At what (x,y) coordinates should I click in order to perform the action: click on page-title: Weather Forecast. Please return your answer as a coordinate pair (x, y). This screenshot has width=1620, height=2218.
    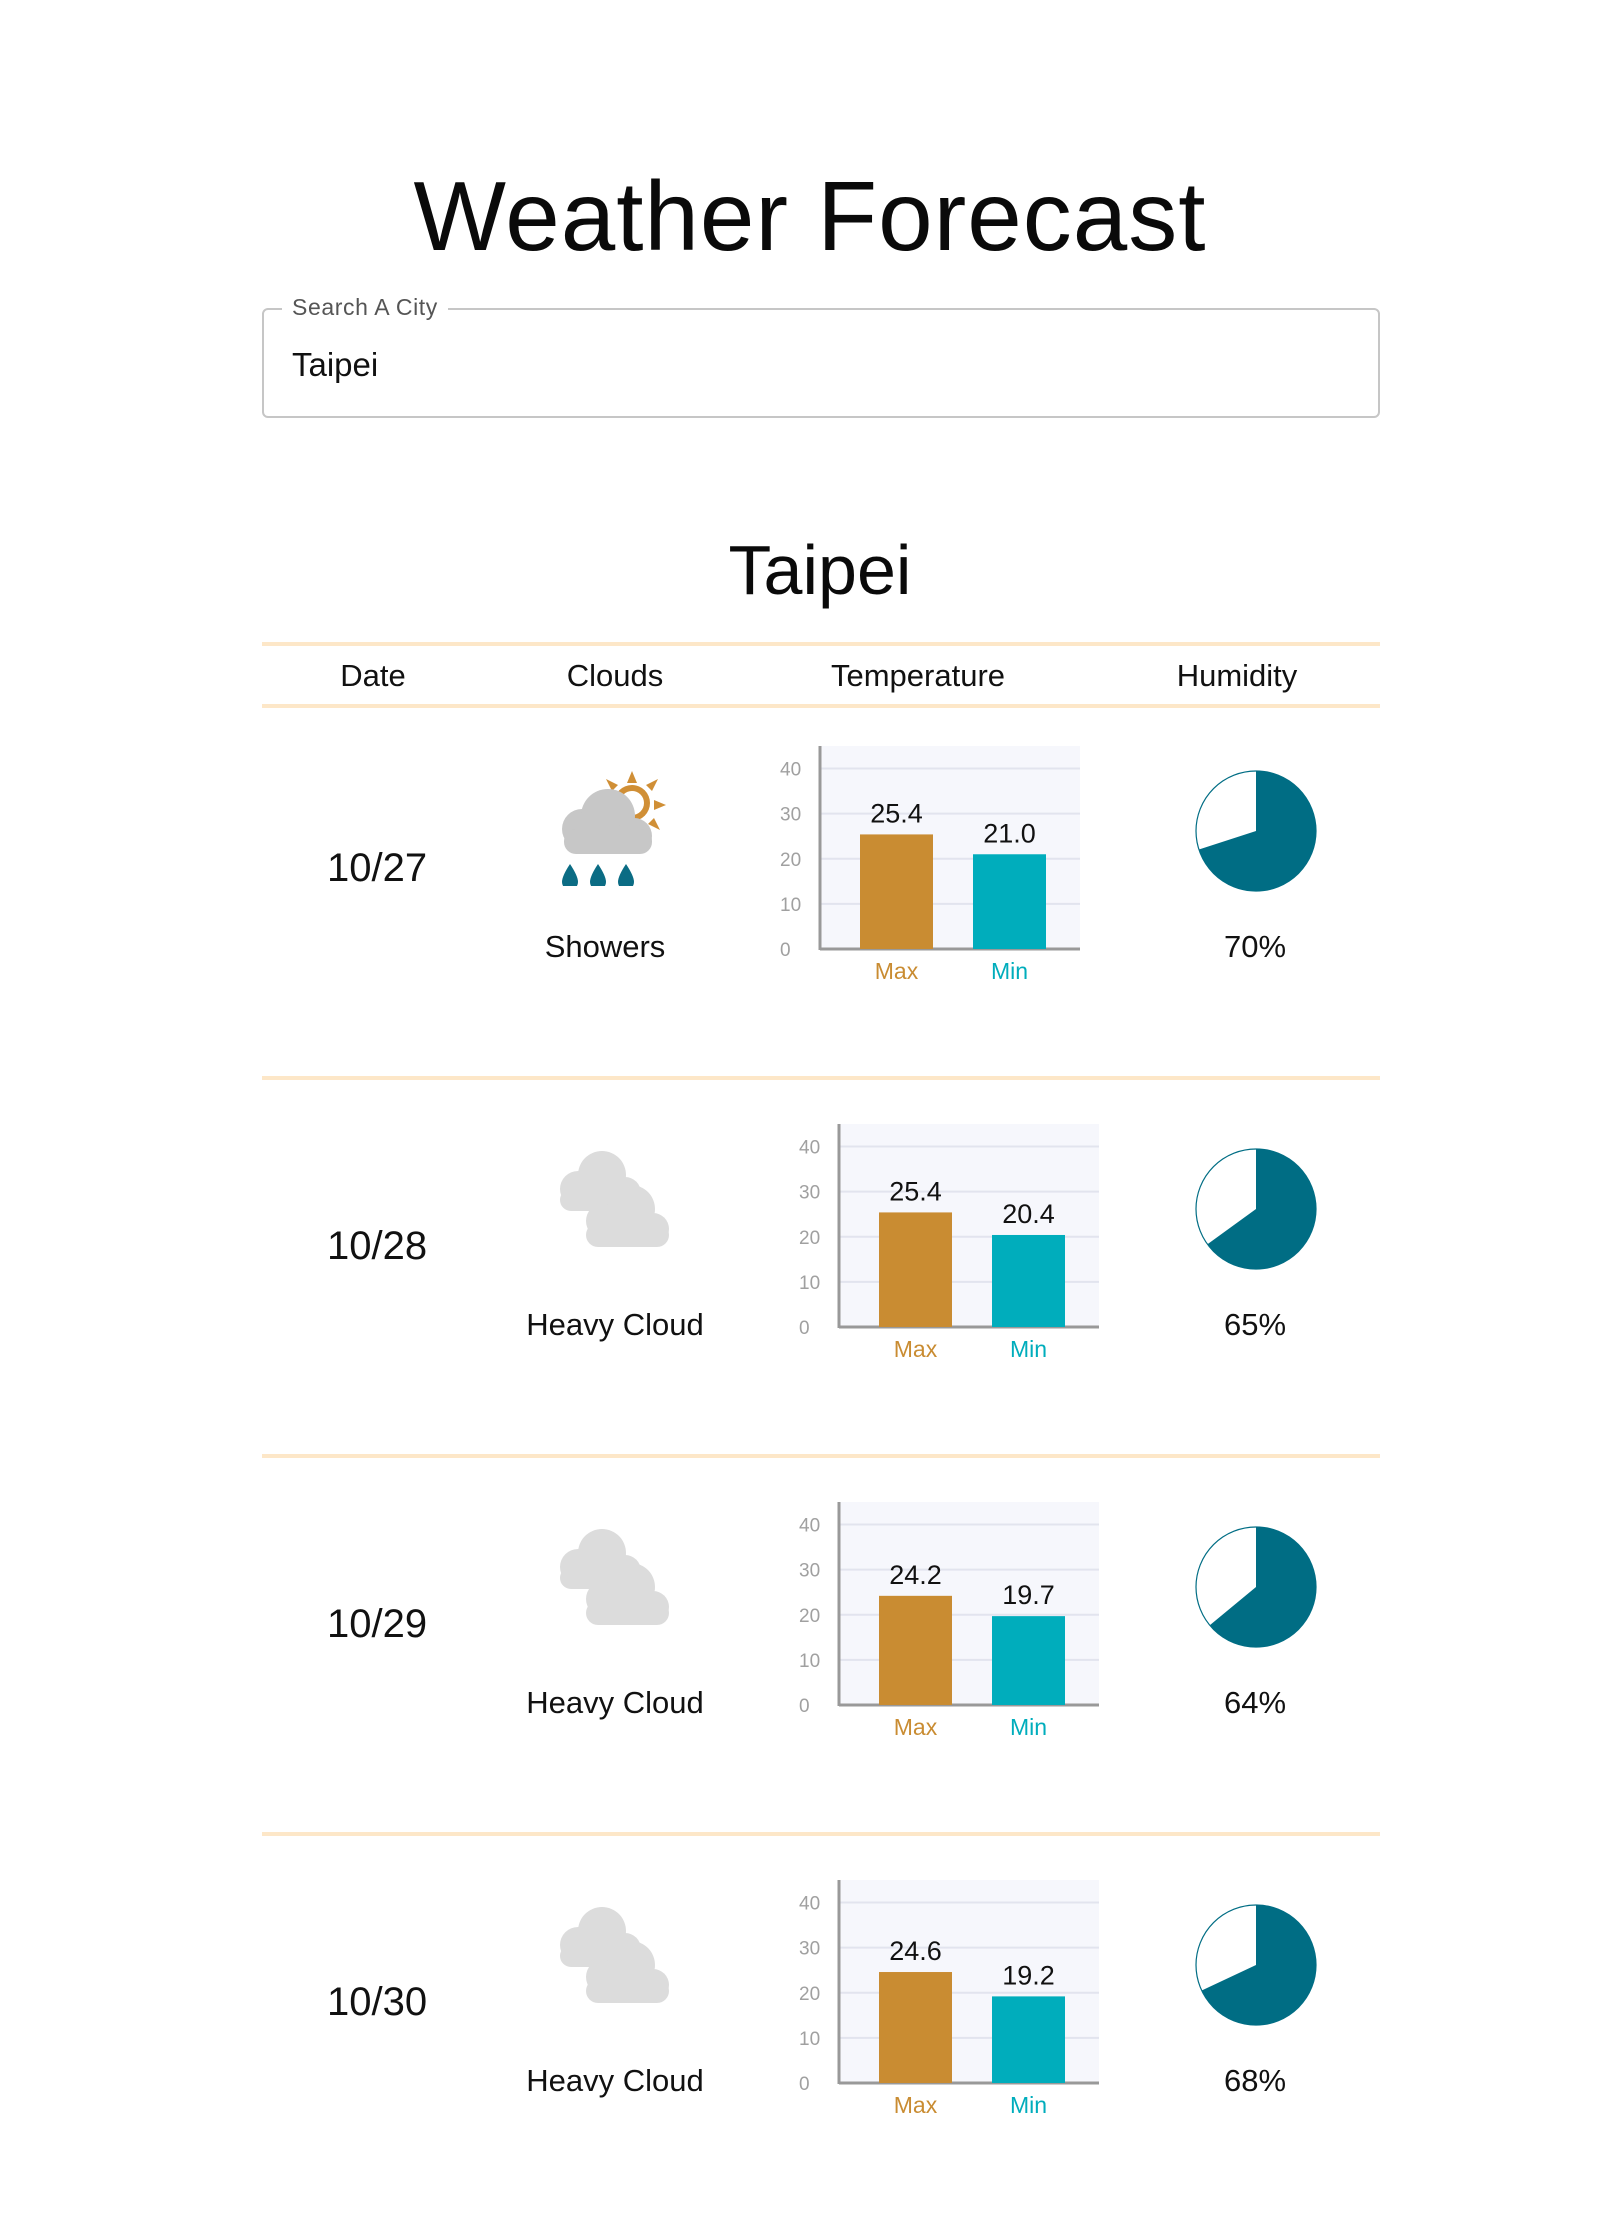
    Looking at the image, I should click on (810, 216).